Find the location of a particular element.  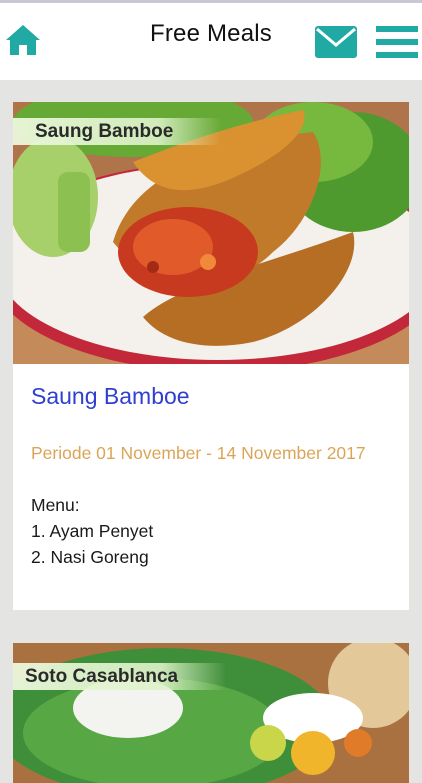

page-title: Free Meals is located at coordinates (211, 33).